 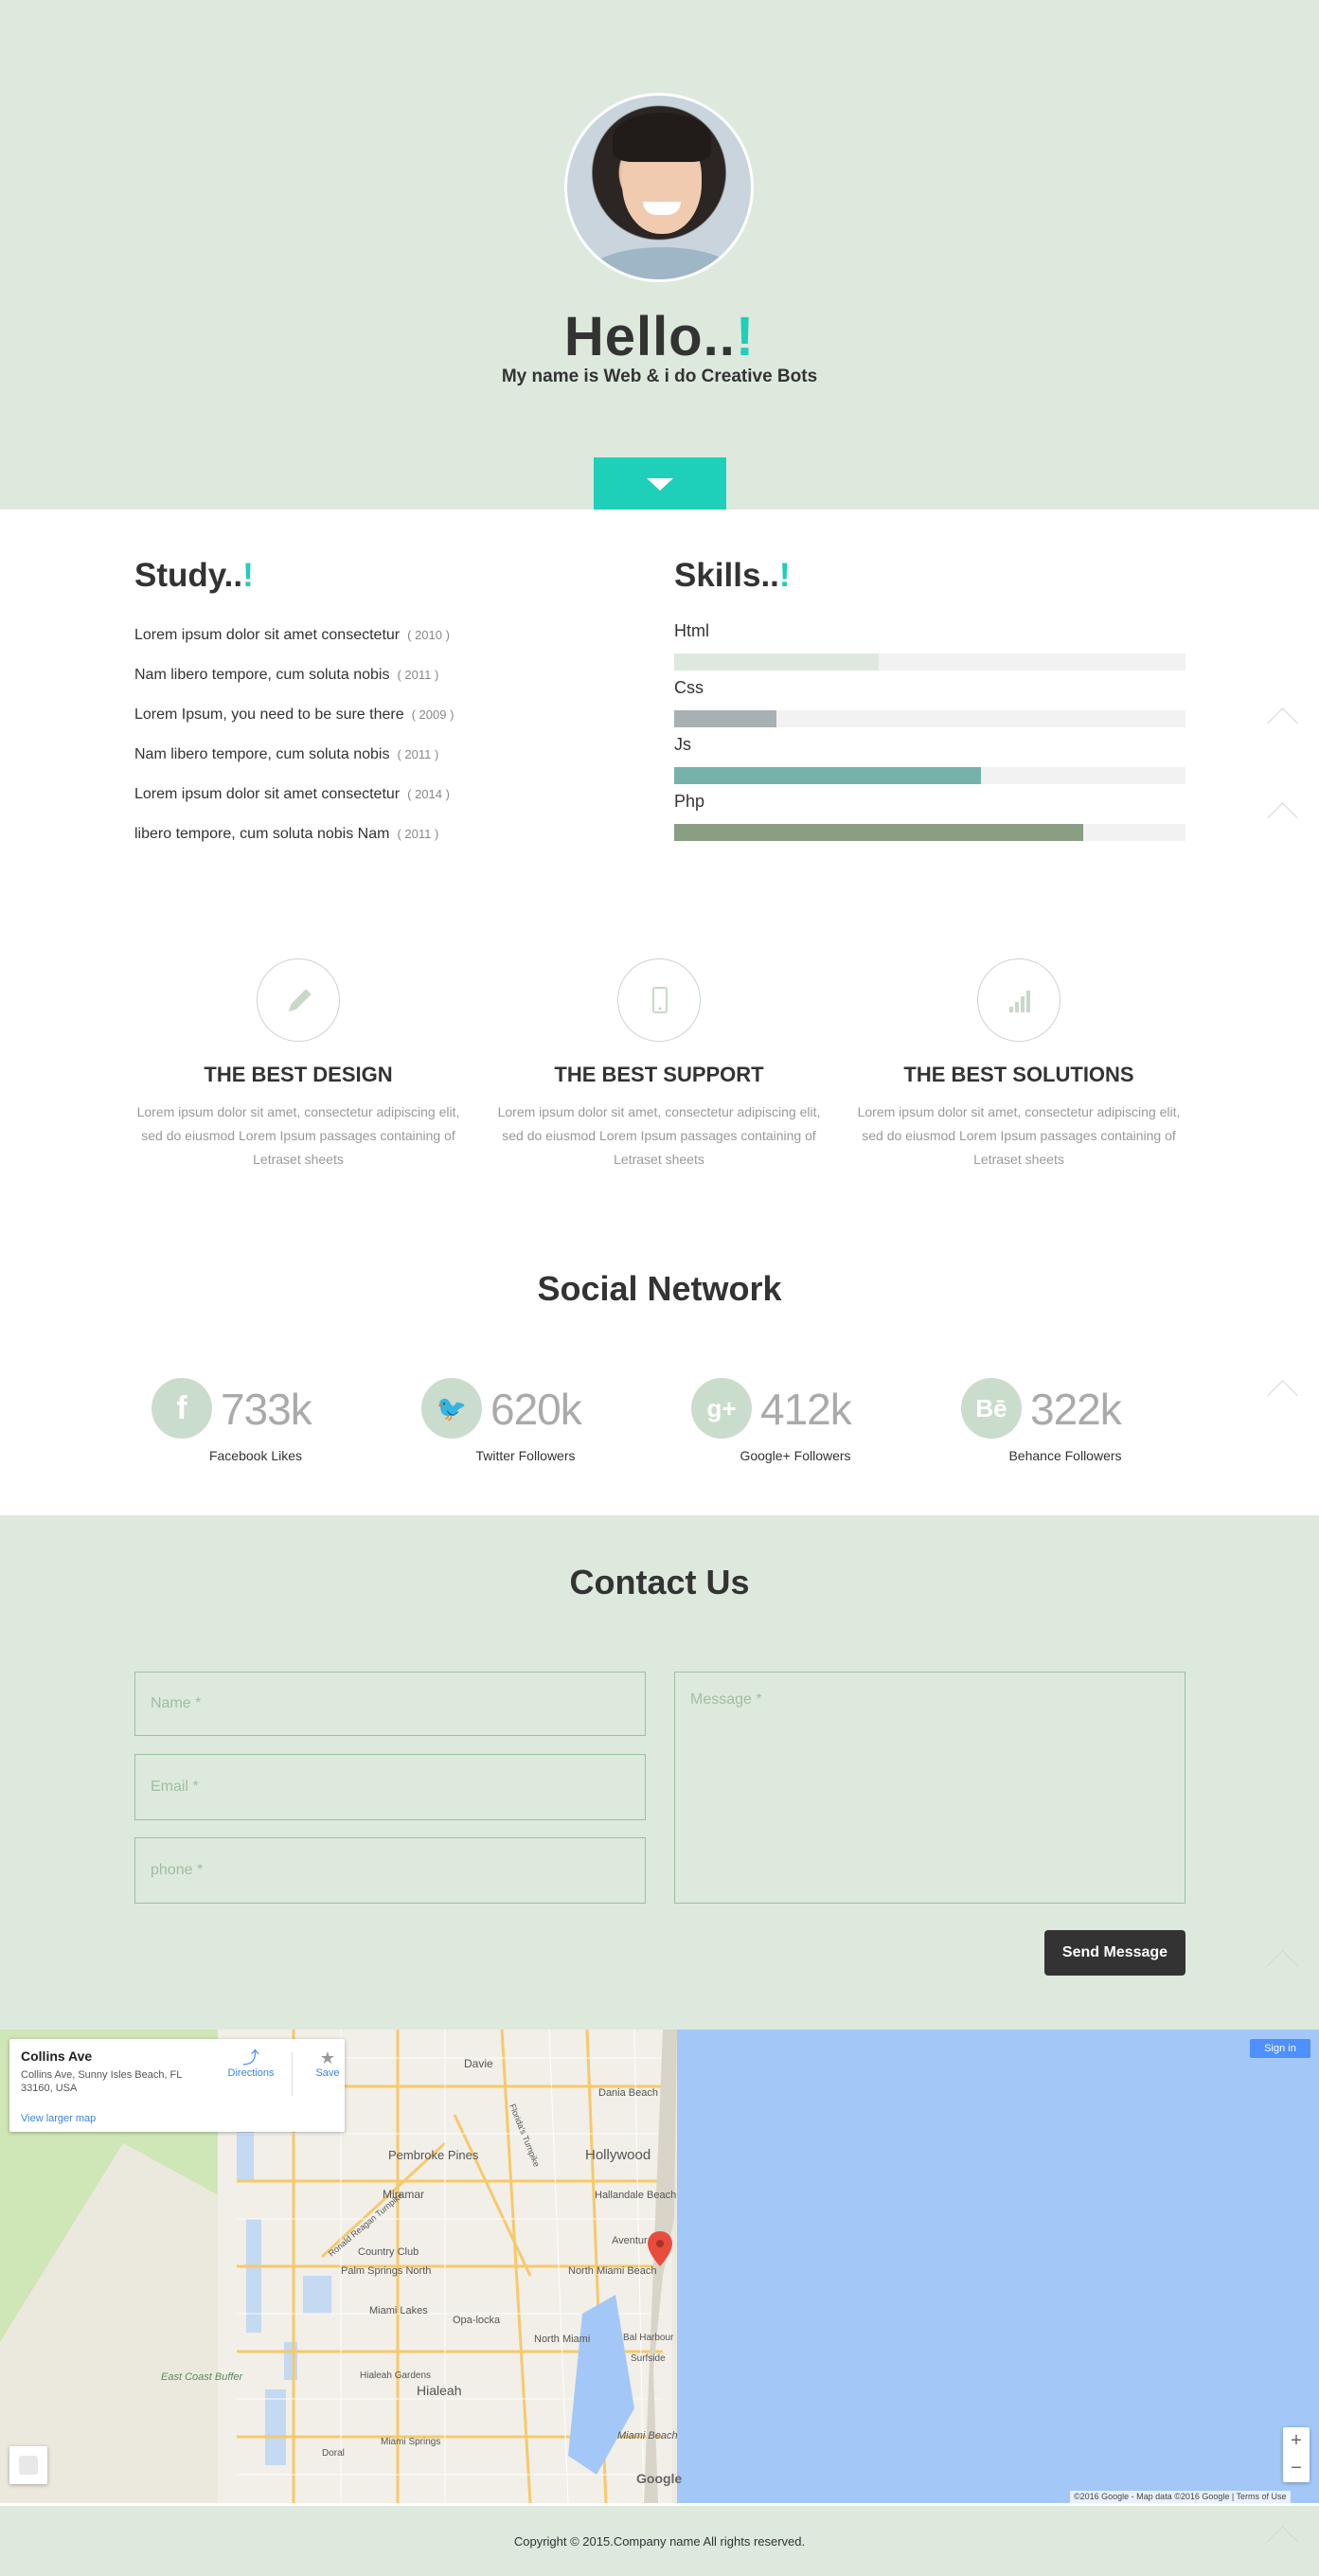 I want to click on map-label: North Miami, so click(x=562, y=2339).